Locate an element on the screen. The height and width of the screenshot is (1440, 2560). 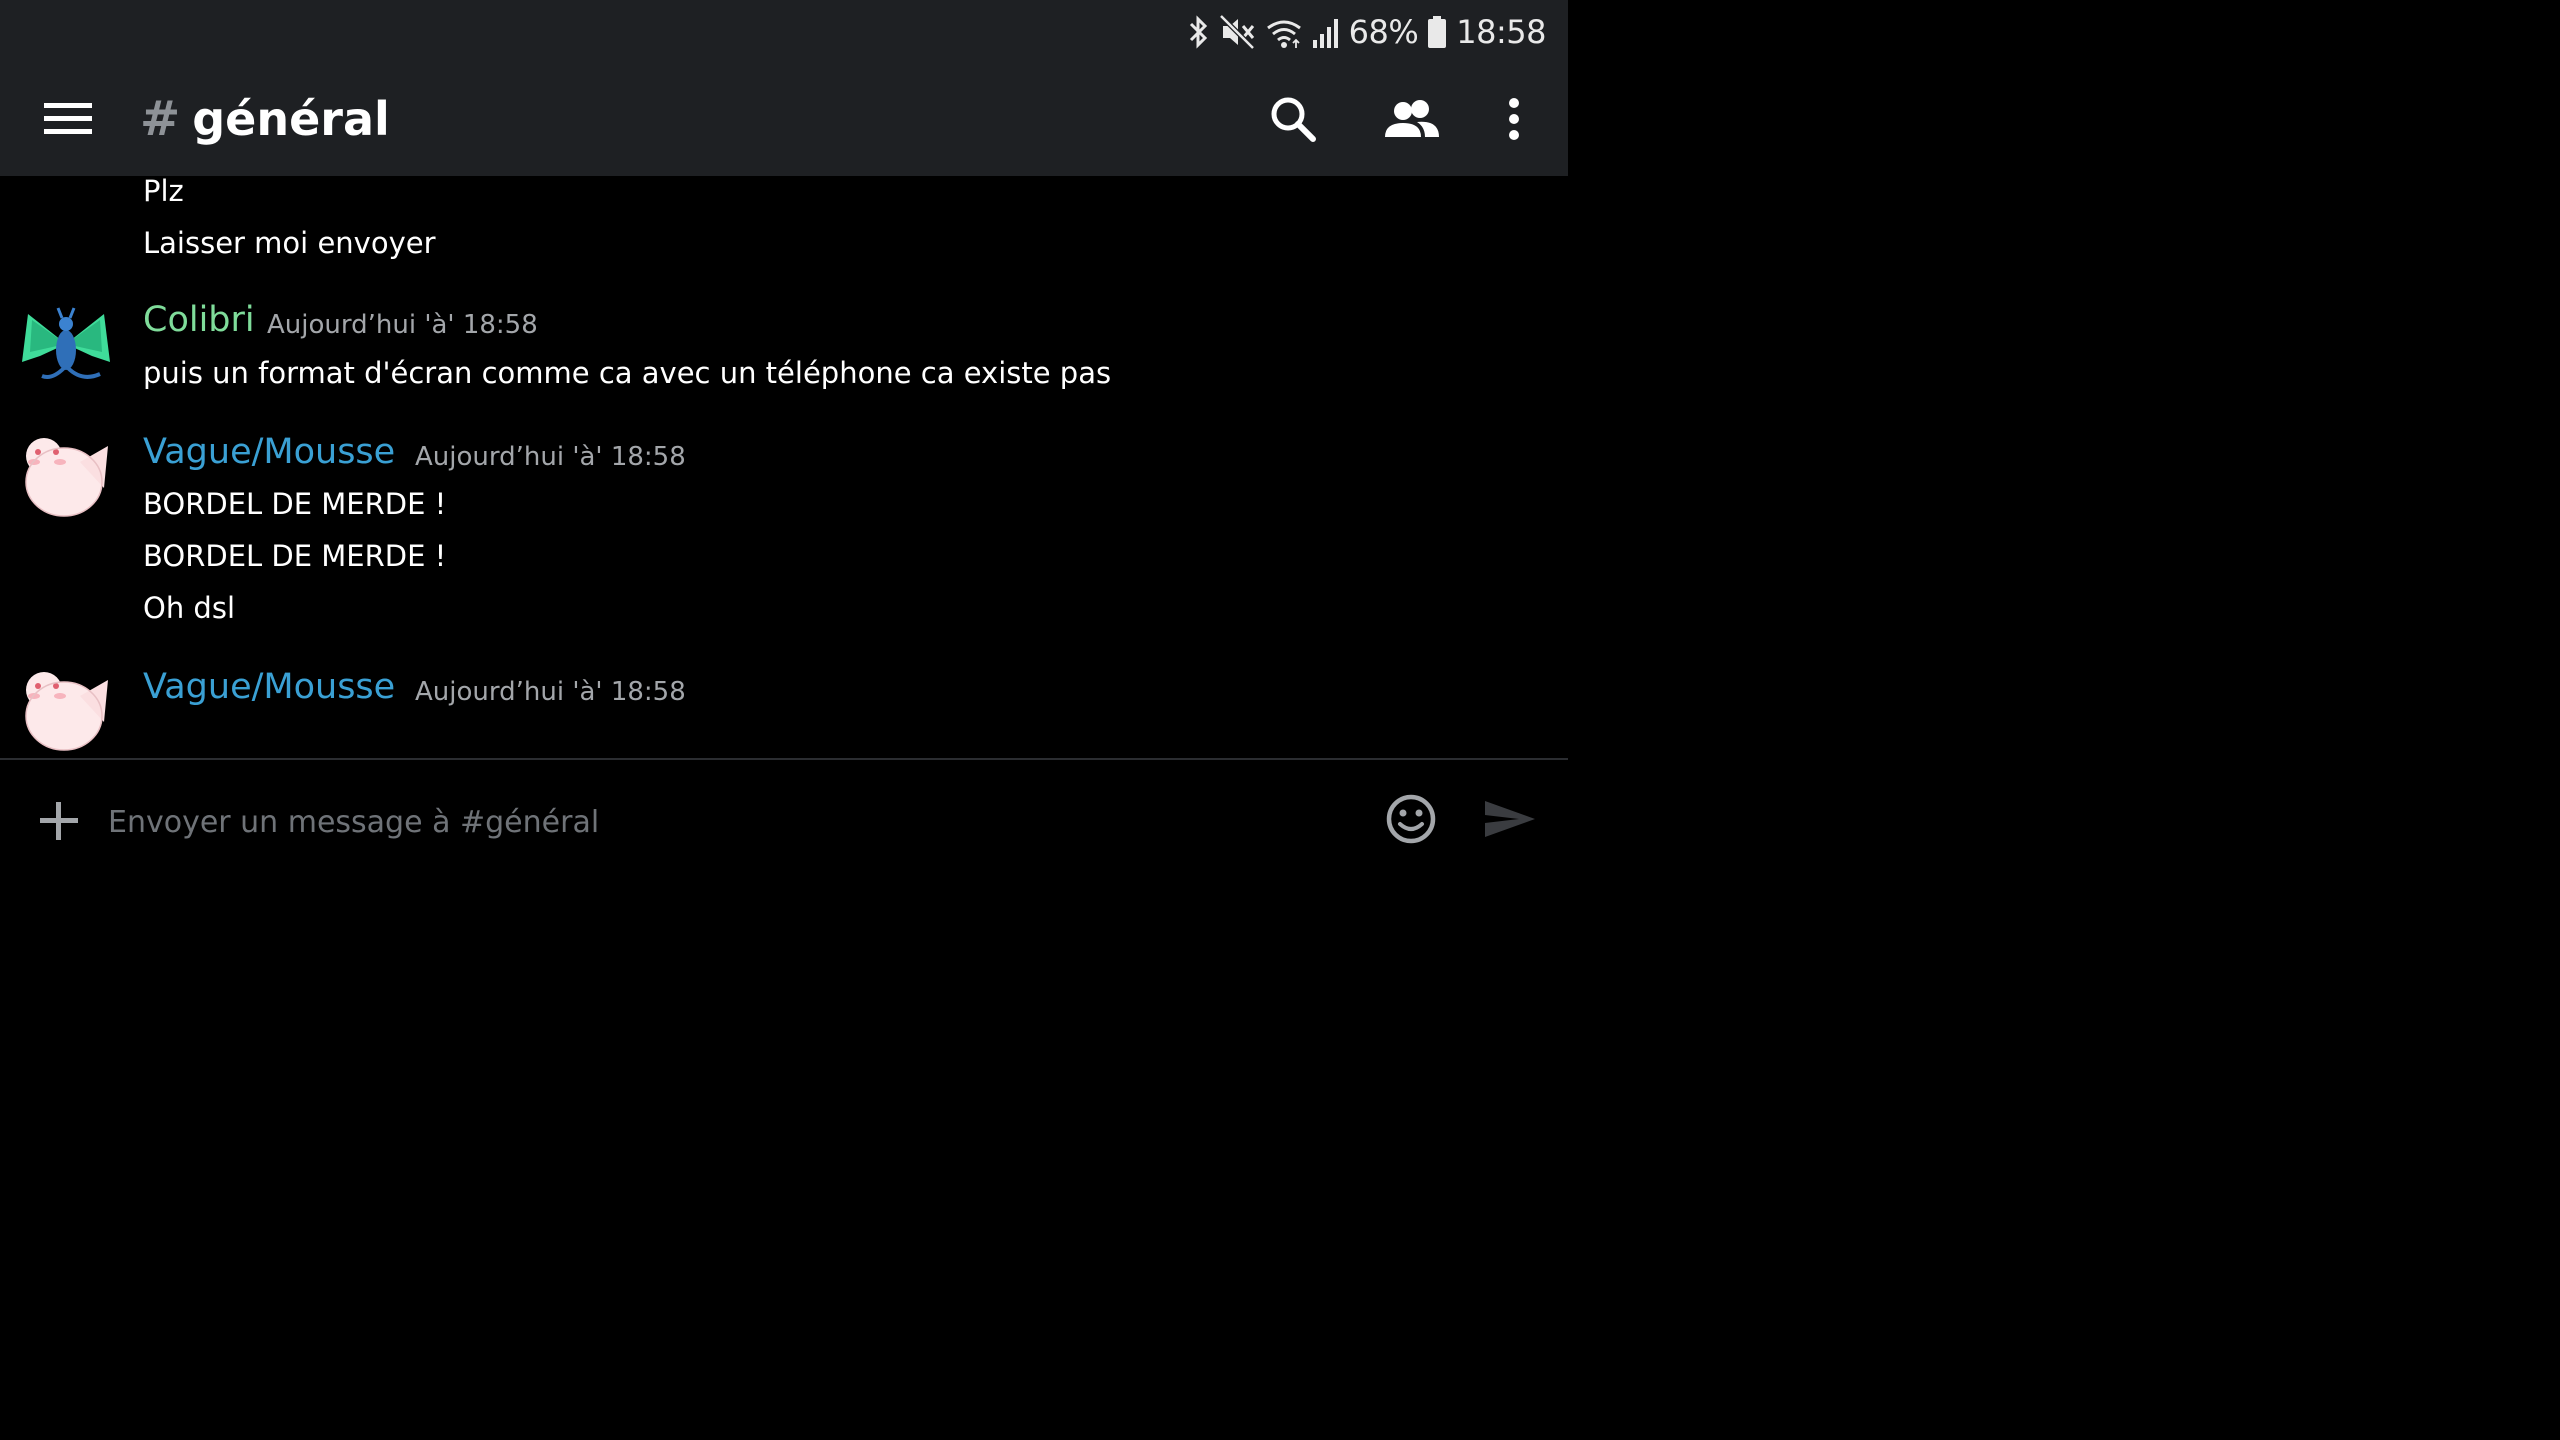
message-composer is located at coordinates (784, 821).